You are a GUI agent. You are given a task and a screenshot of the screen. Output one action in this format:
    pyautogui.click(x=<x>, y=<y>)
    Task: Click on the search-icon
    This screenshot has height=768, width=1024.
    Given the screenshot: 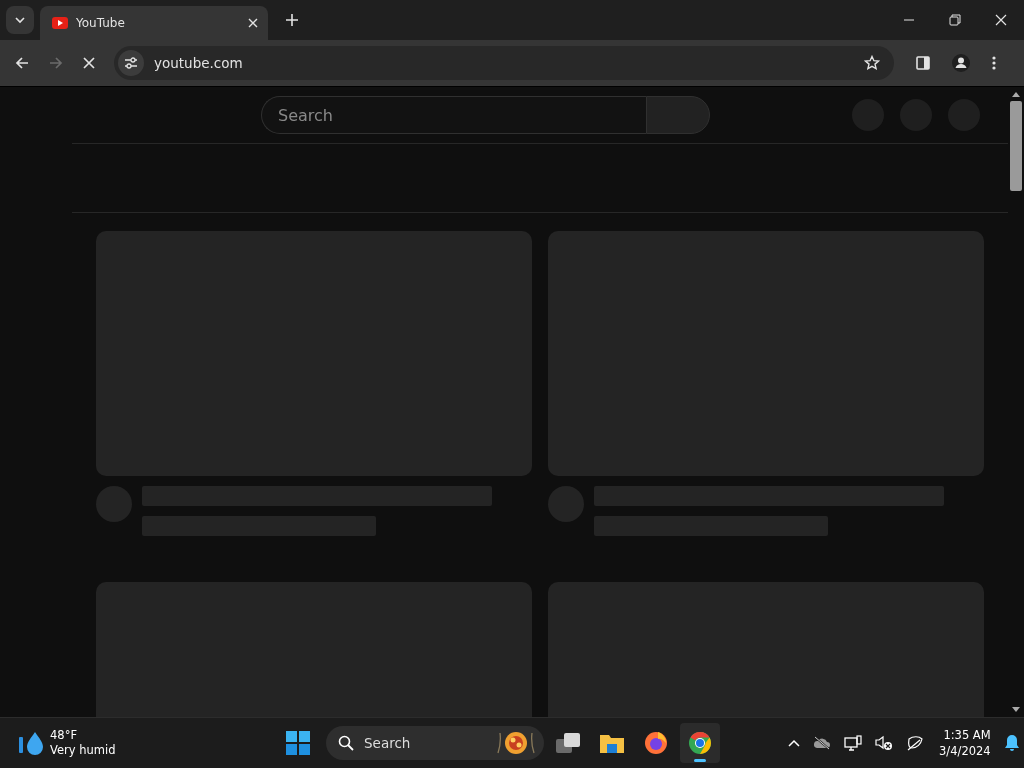 What is the action you would take?
    pyautogui.click(x=346, y=743)
    